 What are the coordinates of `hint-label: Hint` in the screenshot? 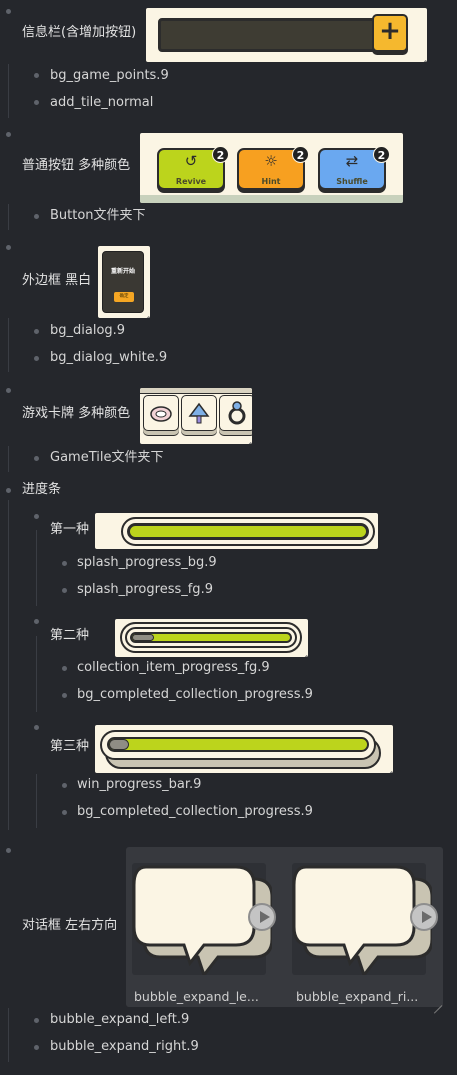 It's located at (271, 181).